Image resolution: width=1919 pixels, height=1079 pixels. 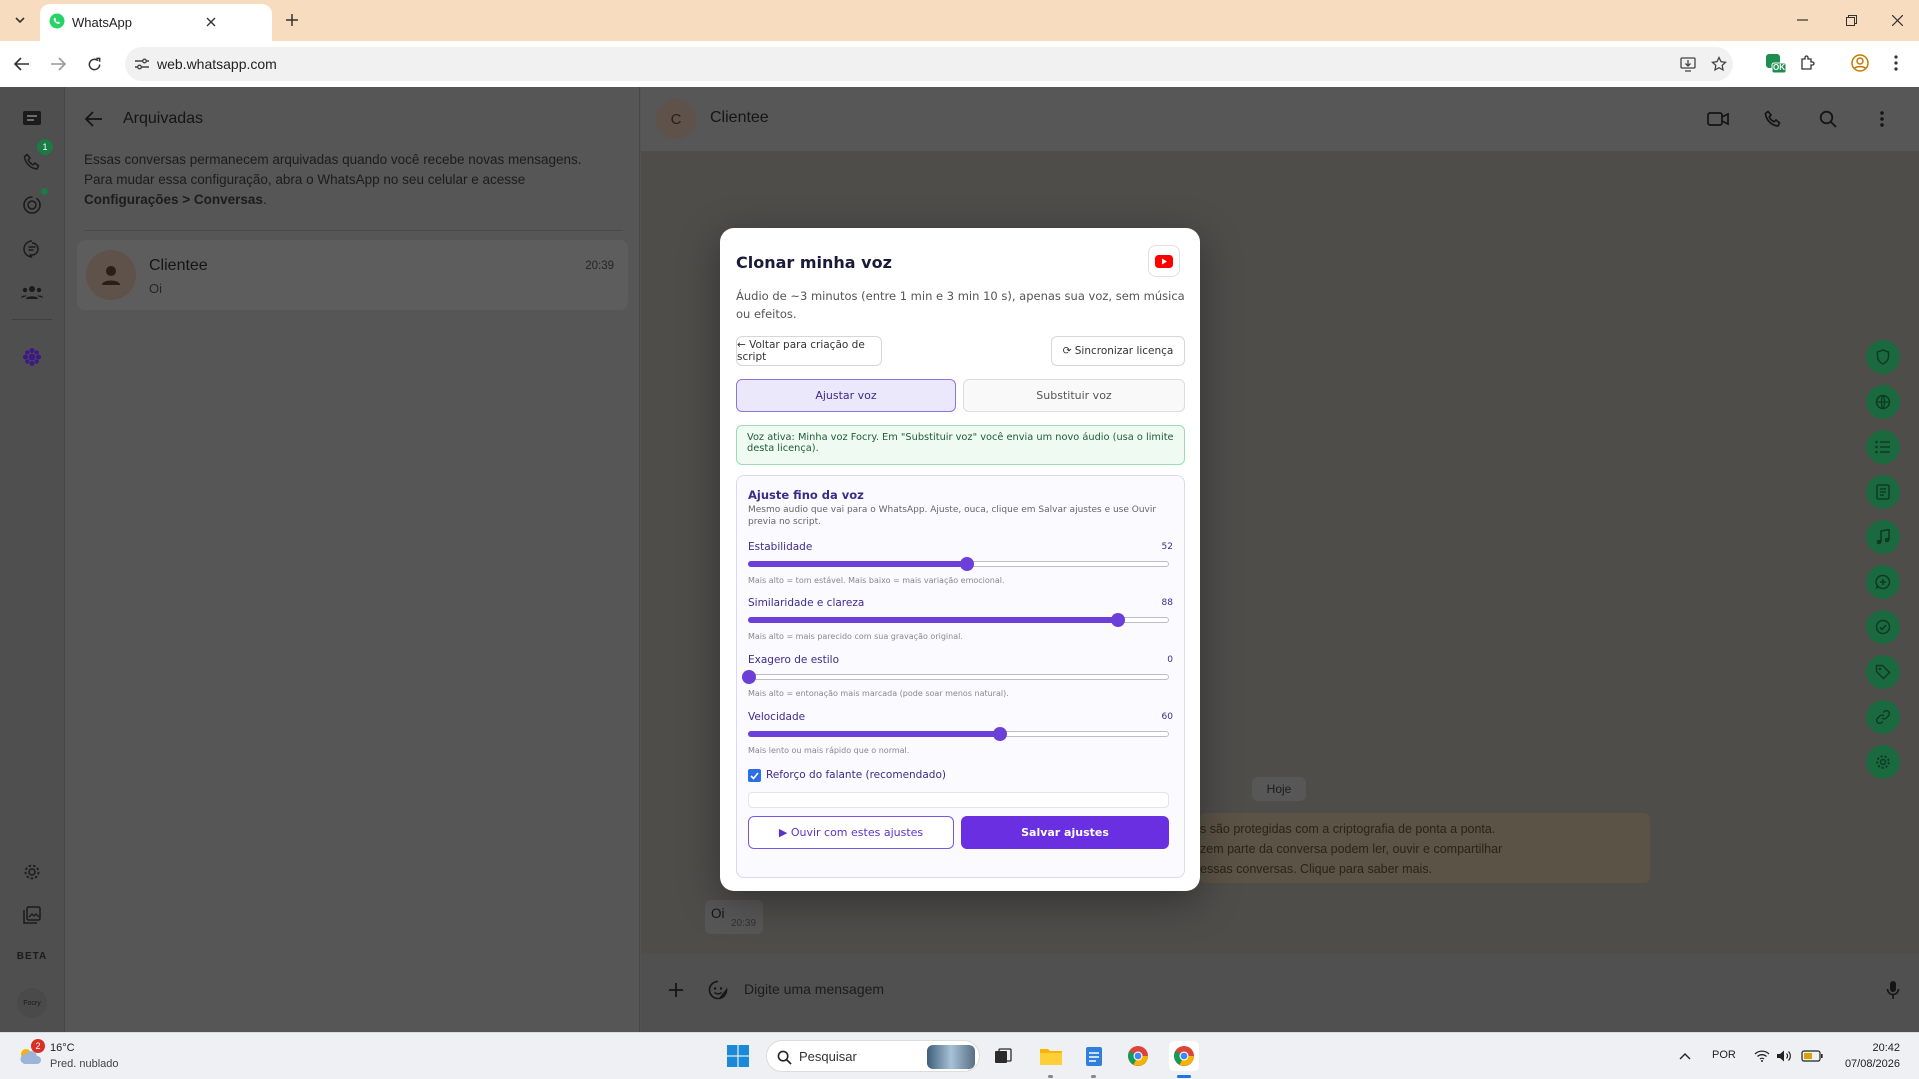 I want to click on status-icon, so click(x=32, y=205).